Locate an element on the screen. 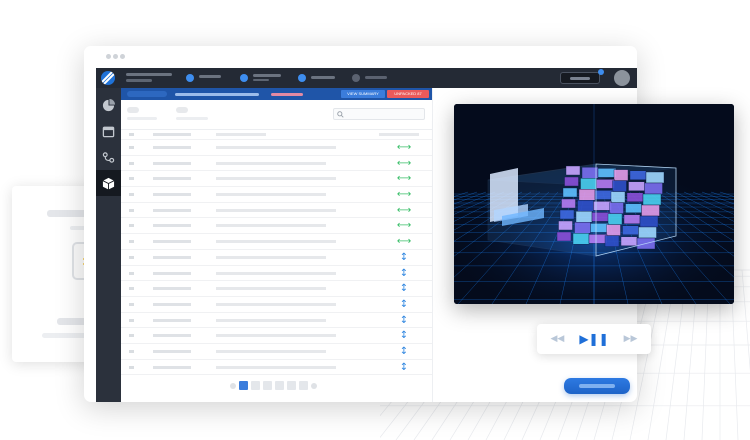 The width and height of the screenshot is (750, 440). next-page-icon is located at coordinates (314, 385).